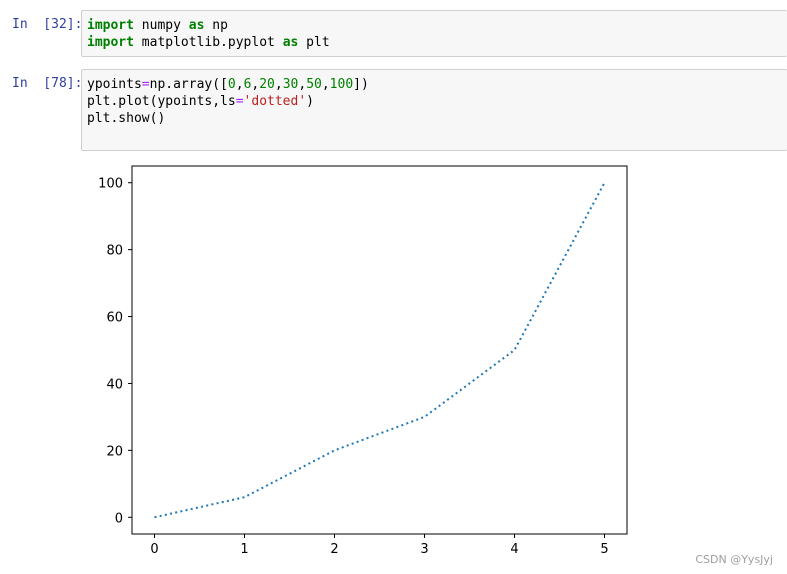 This screenshot has width=787, height=574. Describe the element at coordinates (334, 549) in the screenshot. I see `x-tick-label: 2` at that location.